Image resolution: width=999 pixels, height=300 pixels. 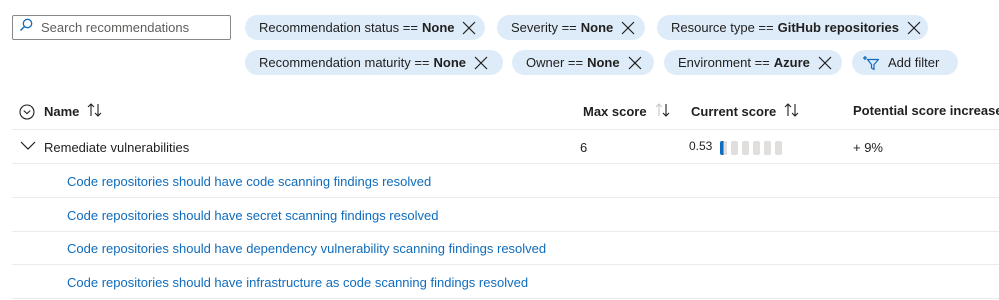 I want to click on group-max-score: 6, so click(x=584, y=147).